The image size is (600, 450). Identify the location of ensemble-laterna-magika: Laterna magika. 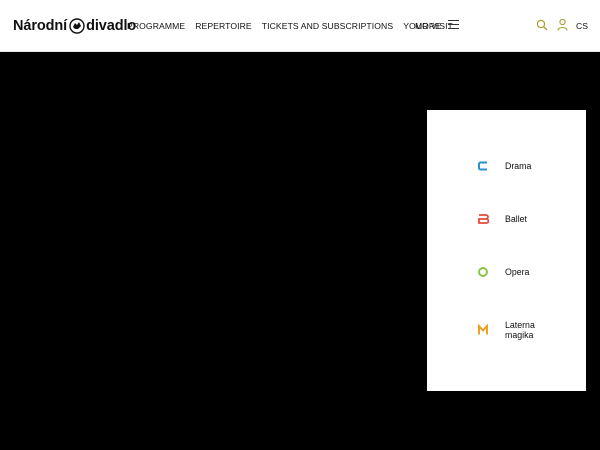
(511, 330).